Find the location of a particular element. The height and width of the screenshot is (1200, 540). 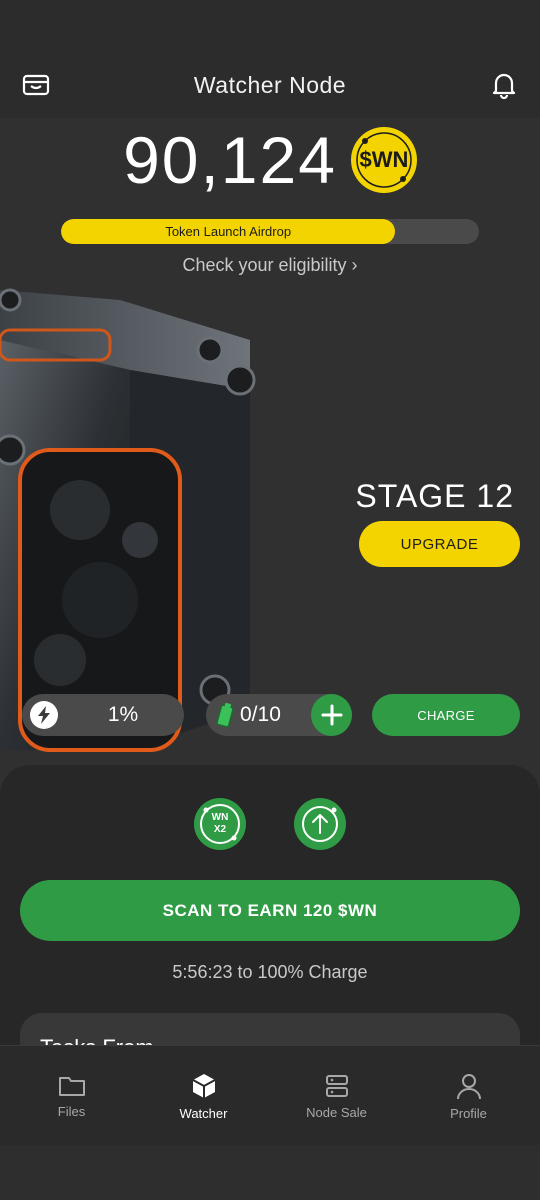

airdrop-progress-bar: Token Launch Airdrop is located at coordinates (270, 231).